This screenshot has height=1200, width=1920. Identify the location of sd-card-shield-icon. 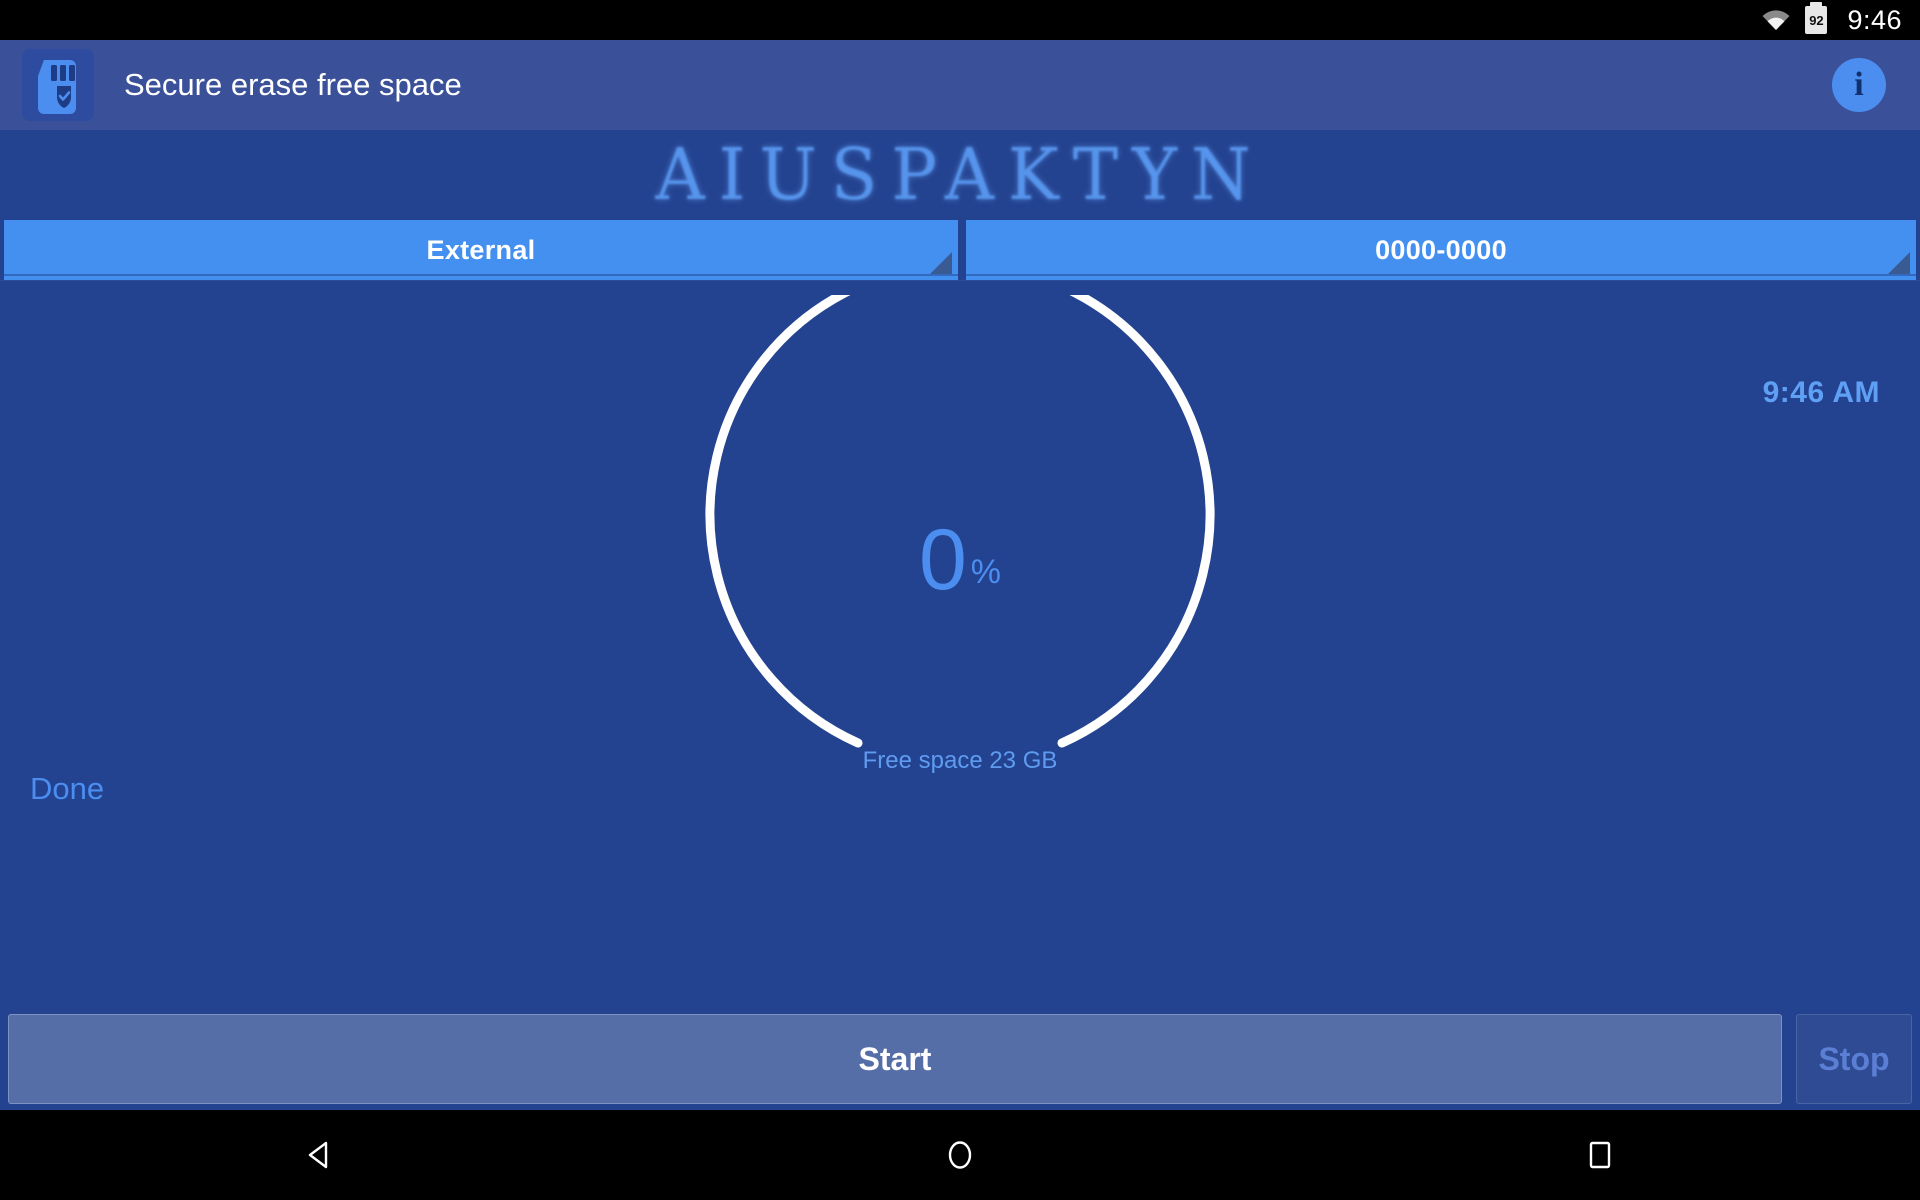
(58, 85).